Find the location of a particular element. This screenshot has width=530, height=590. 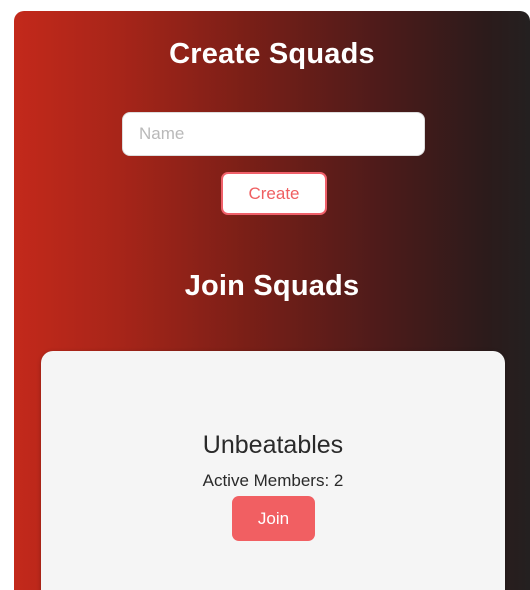

join-squads-title: Join Squads is located at coordinates (272, 286).